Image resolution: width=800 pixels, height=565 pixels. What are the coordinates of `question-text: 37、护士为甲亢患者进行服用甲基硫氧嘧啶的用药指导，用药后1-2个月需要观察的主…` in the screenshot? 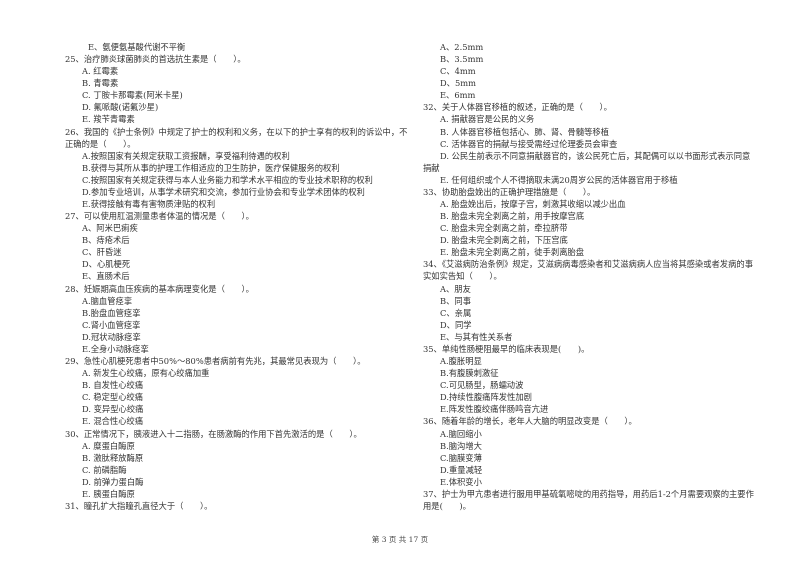 It's located at (588, 499).